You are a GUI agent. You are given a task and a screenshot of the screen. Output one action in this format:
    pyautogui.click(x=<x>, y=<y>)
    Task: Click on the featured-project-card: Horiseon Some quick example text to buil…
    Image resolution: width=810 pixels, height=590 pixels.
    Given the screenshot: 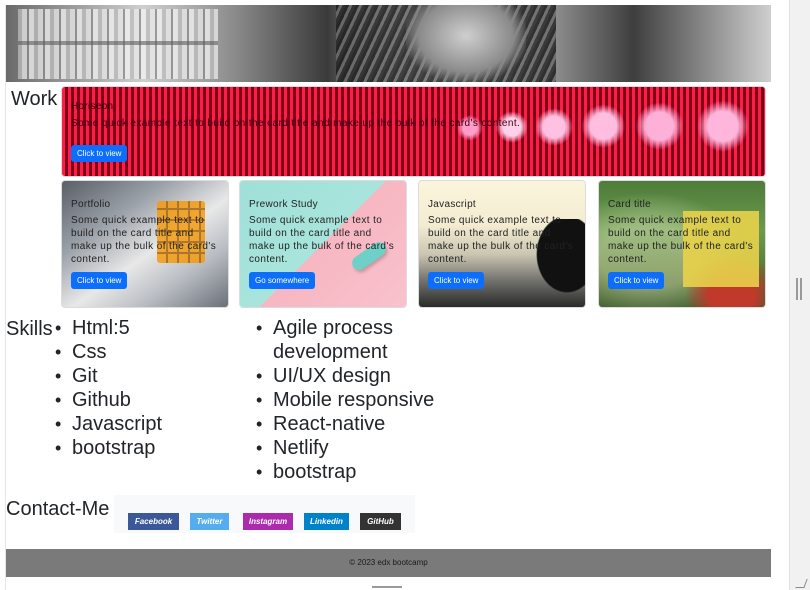 What is the action you would take?
    pyautogui.click(x=413, y=131)
    